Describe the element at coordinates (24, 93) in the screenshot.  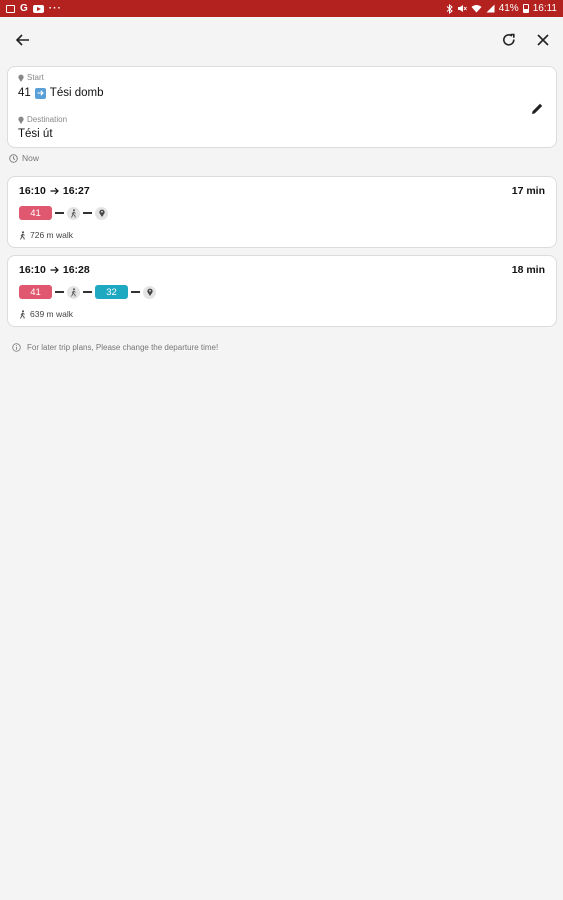
I see `start-line-number: 41` at that location.